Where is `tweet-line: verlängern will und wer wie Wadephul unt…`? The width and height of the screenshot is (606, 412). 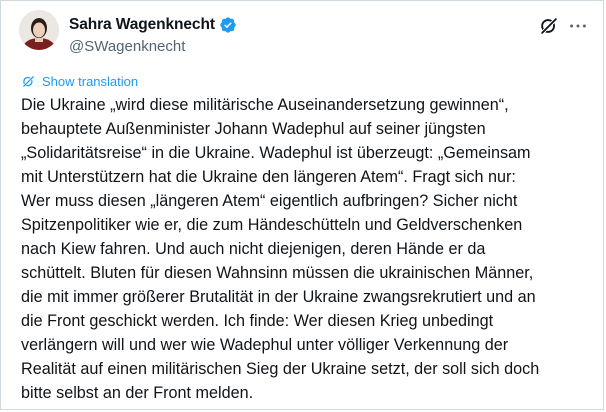 tweet-line: verlängern will und wer wie Wadephul unt… is located at coordinates (265, 345).